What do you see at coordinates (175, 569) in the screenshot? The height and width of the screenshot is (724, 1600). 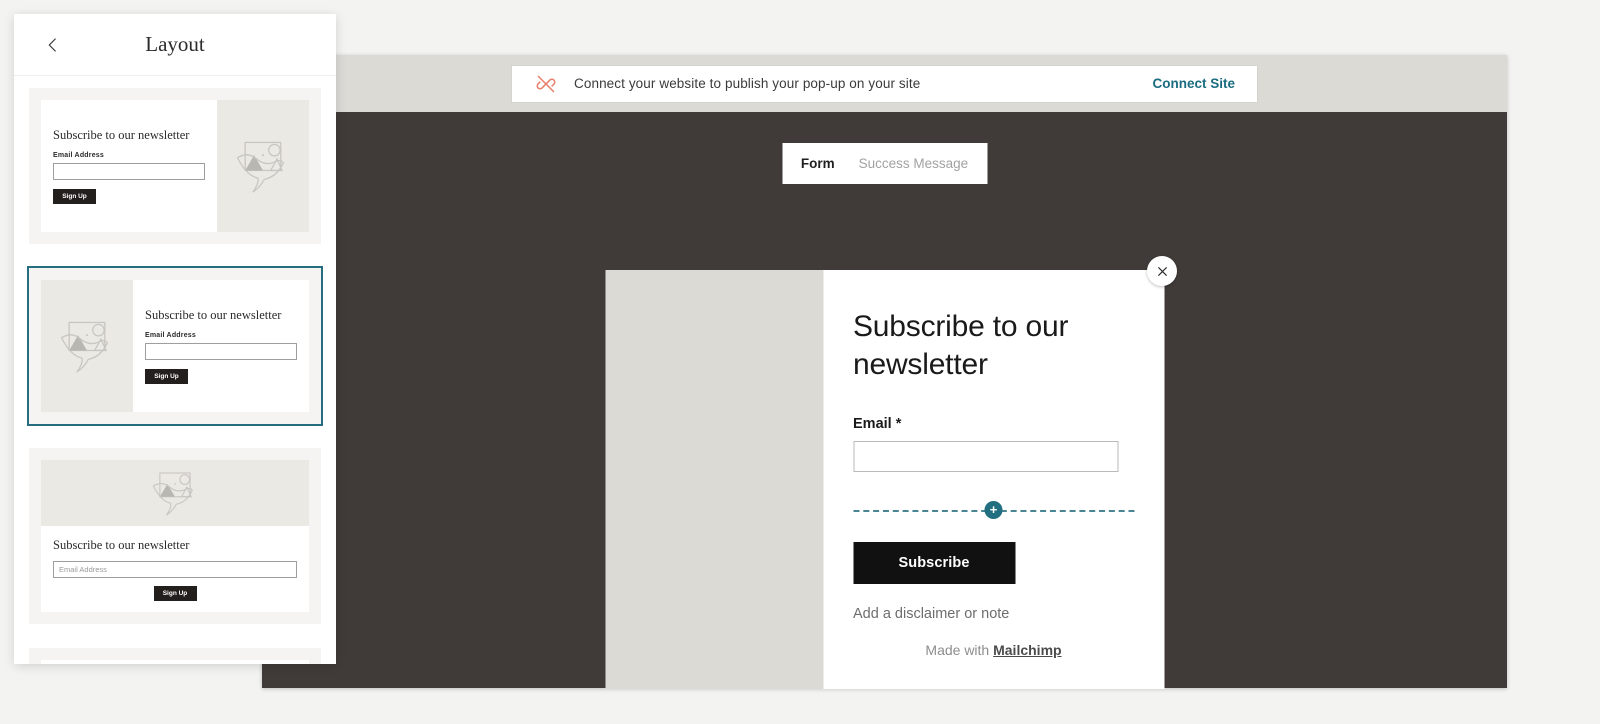 I see `layout-option-email-input: Email Address` at bounding box center [175, 569].